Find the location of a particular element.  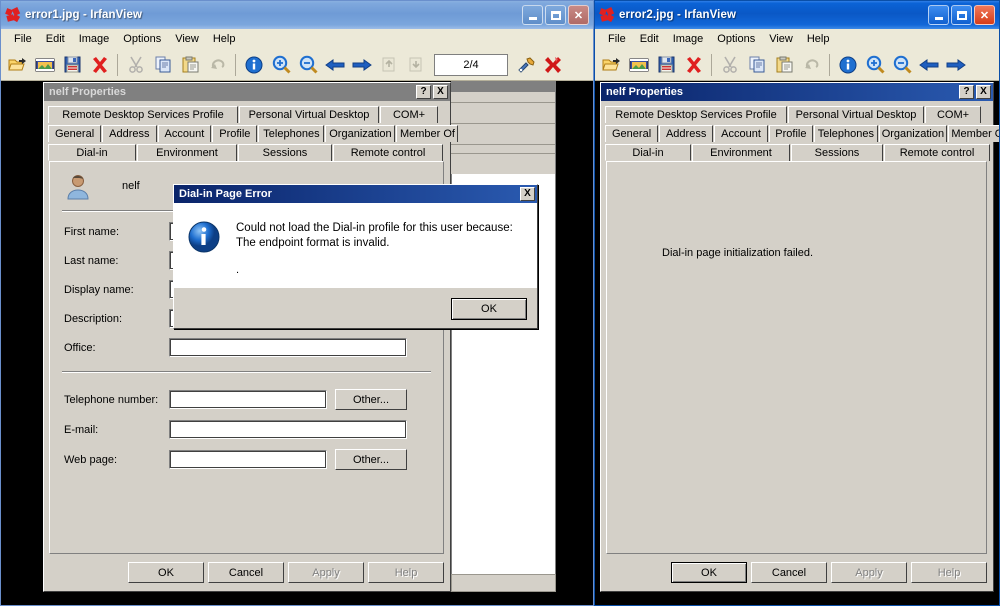

field-input-office is located at coordinates (288, 347).